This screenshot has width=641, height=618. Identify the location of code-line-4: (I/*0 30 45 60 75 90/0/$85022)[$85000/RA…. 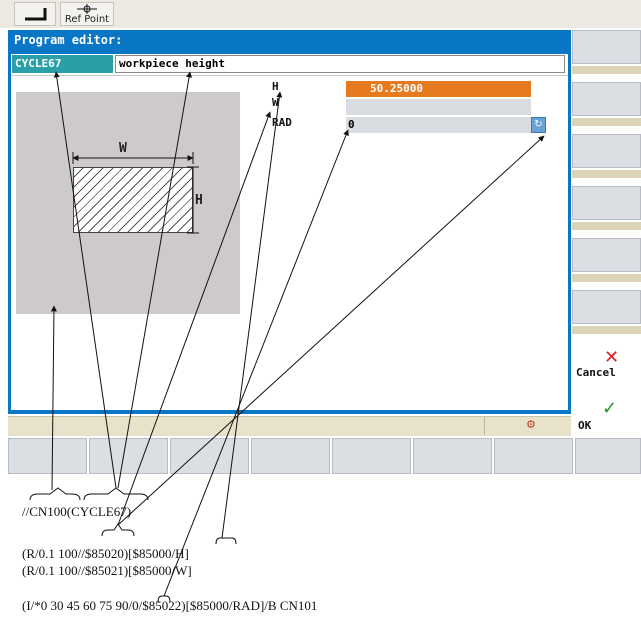
(170, 605).